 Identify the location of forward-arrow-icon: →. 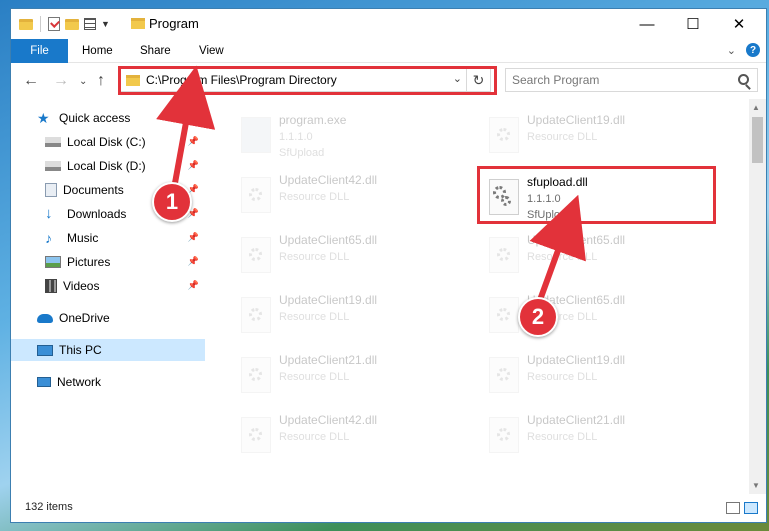
(61, 81).